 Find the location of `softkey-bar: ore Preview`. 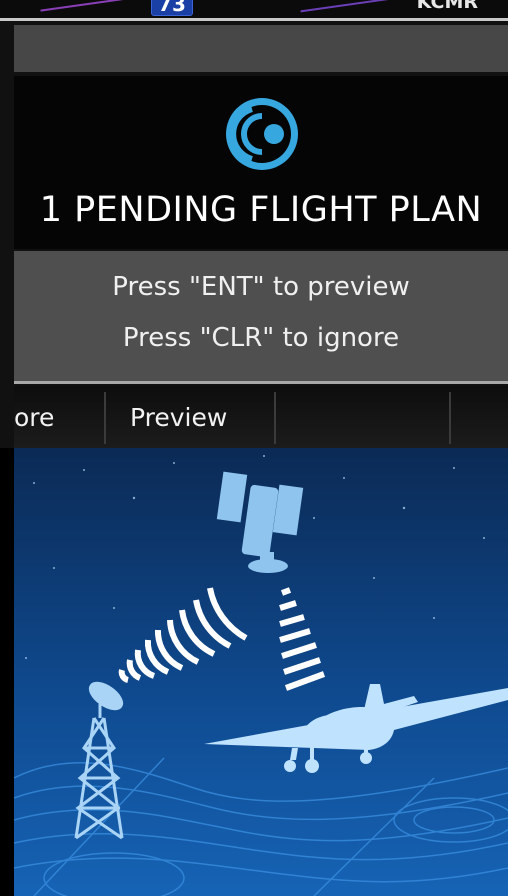

softkey-bar: ore Preview is located at coordinates (261, 417).